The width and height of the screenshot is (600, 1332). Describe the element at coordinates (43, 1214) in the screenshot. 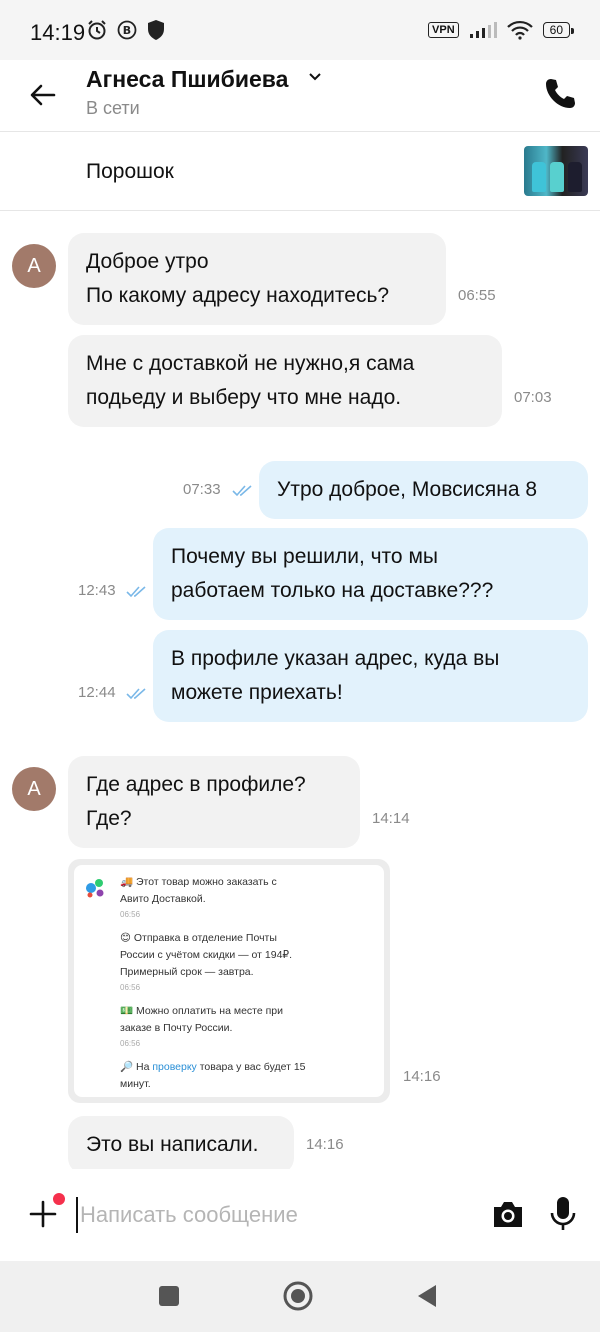

I see `plus-icon` at that location.